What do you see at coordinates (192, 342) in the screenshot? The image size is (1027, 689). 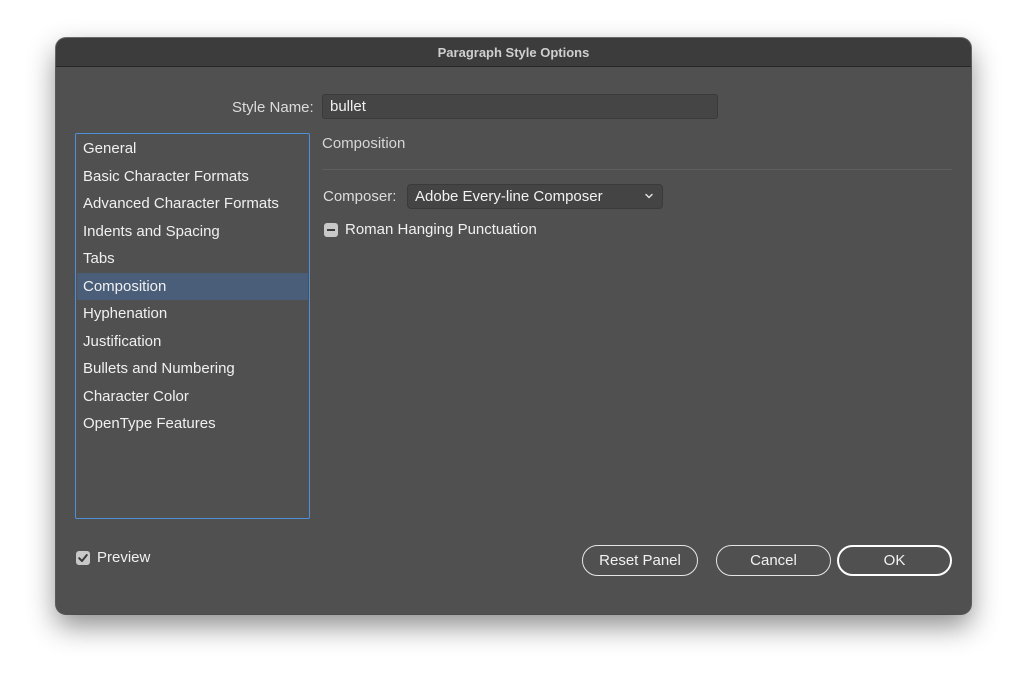 I see `category-item-justification: Justification` at bounding box center [192, 342].